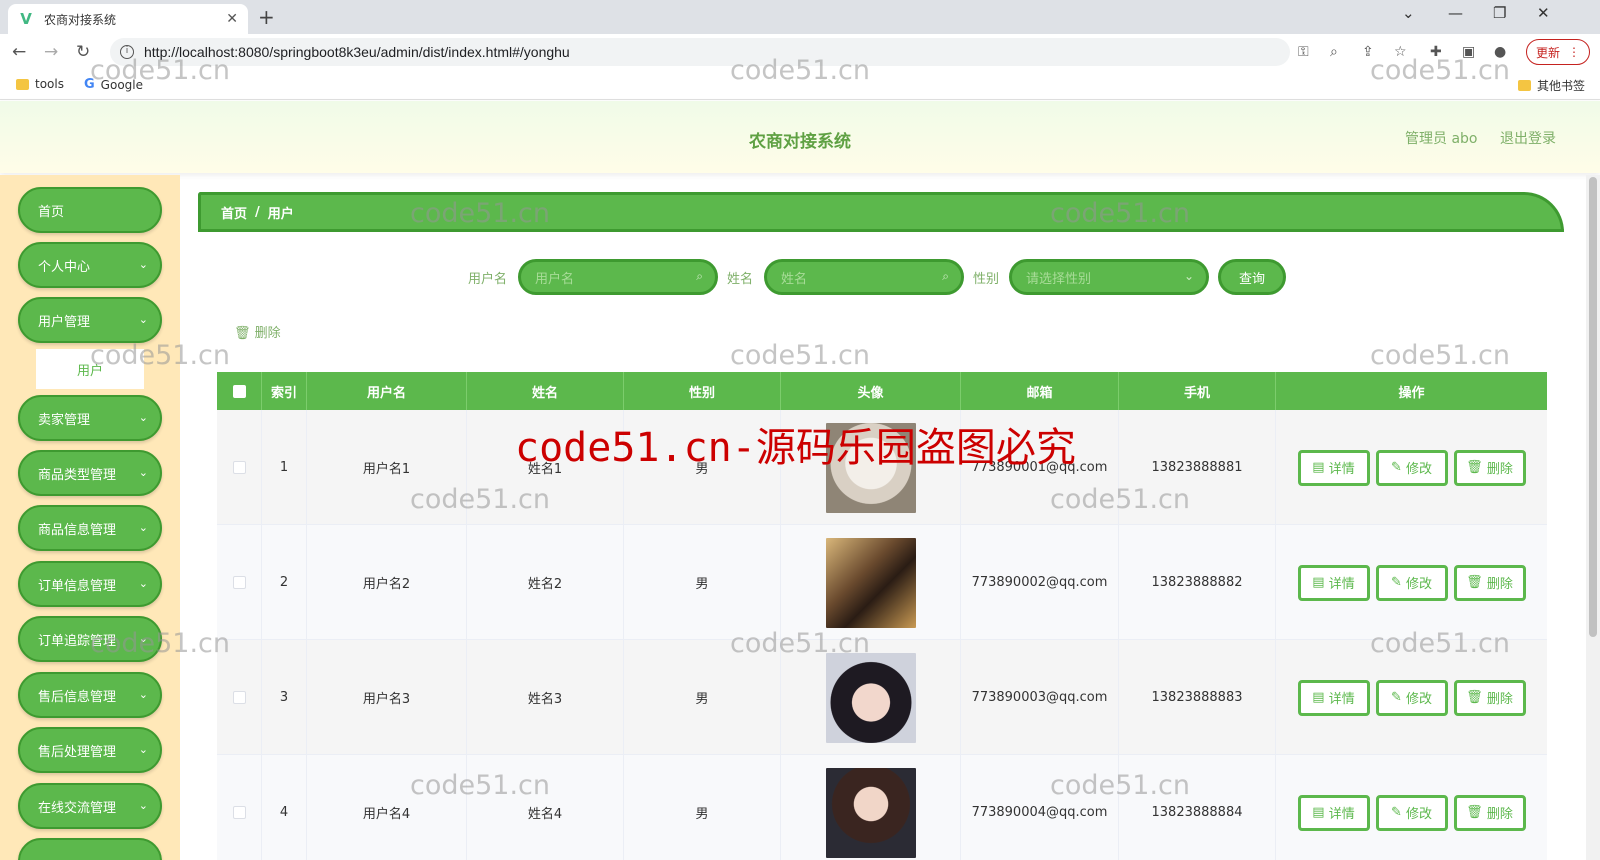 Image resolution: width=1600 pixels, height=860 pixels. I want to click on app-title: 农商对接系统, so click(800, 142).